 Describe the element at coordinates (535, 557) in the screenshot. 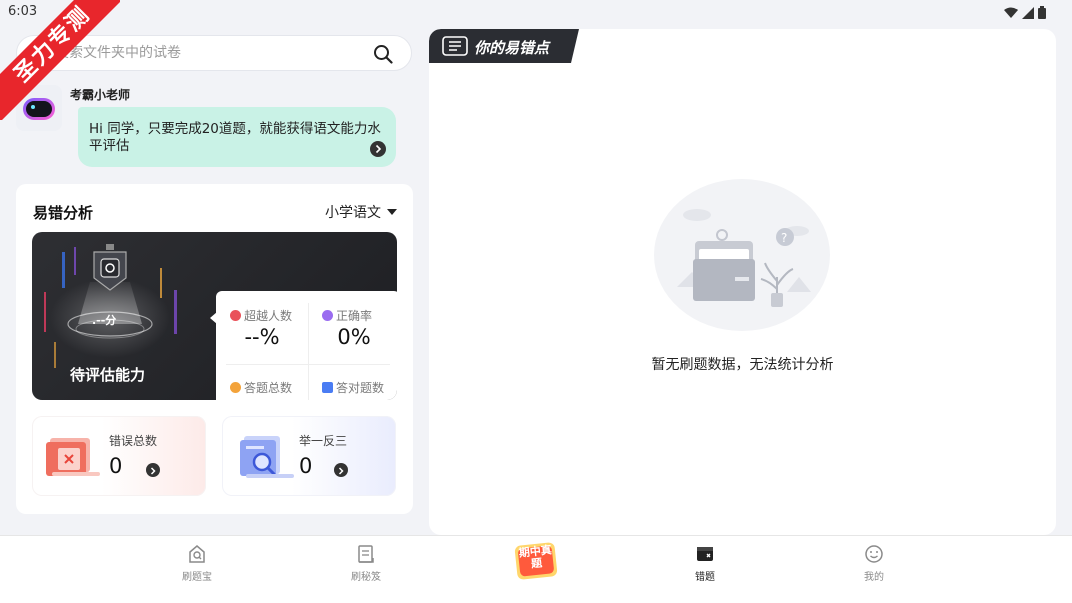

I see `midterm-badge-text: 期中真题` at that location.